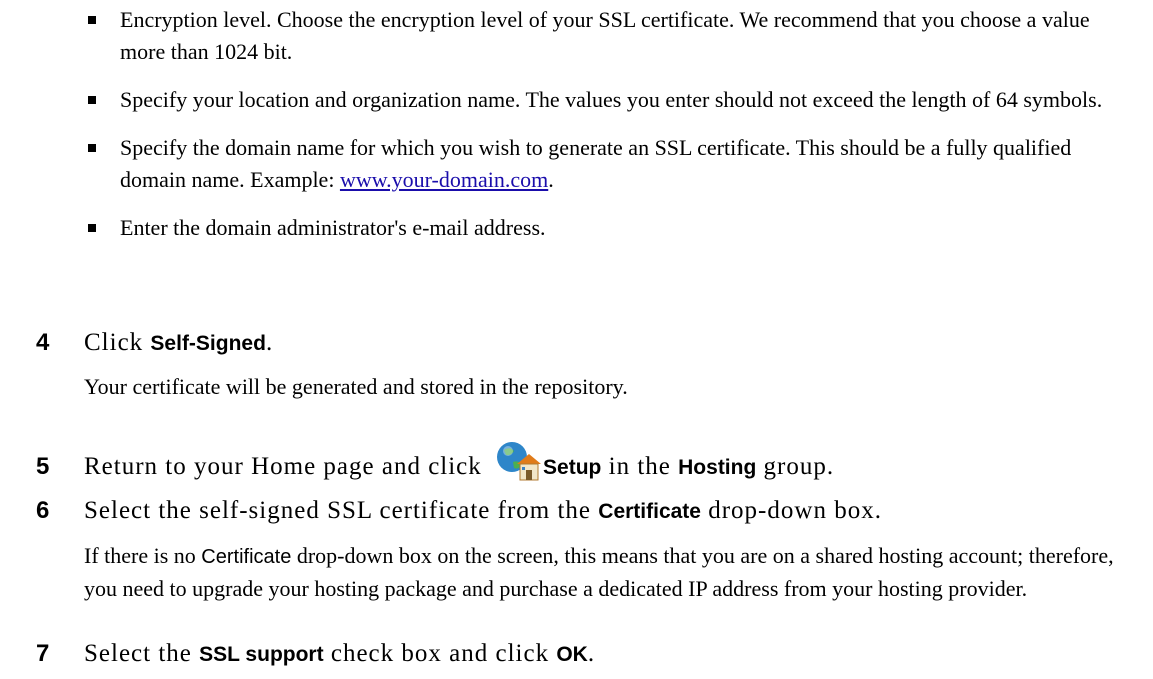  What do you see at coordinates (572, 467) in the screenshot?
I see `setup-ui-label: Setup` at bounding box center [572, 467].